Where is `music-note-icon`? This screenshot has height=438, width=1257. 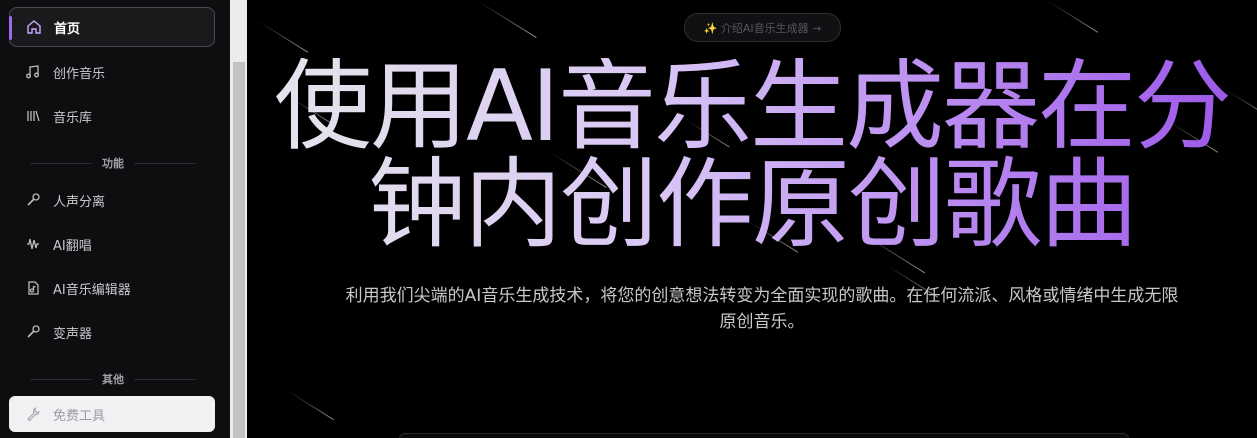
music-note-icon is located at coordinates (33, 72).